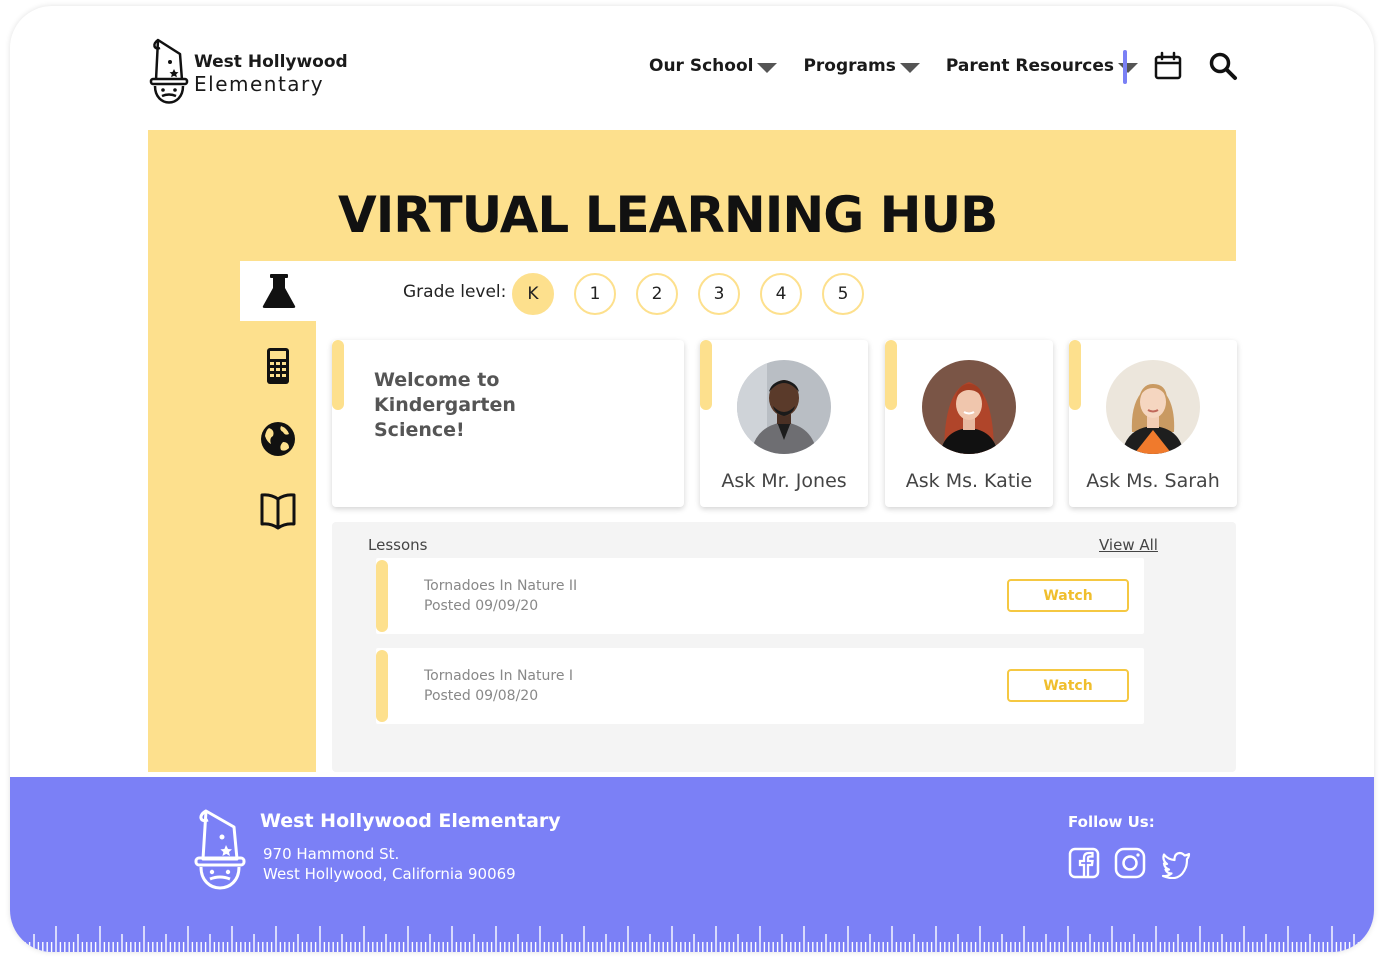 This screenshot has width=1384, height=962. I want to click on nav-our-school: Our School, so click(713, 66).